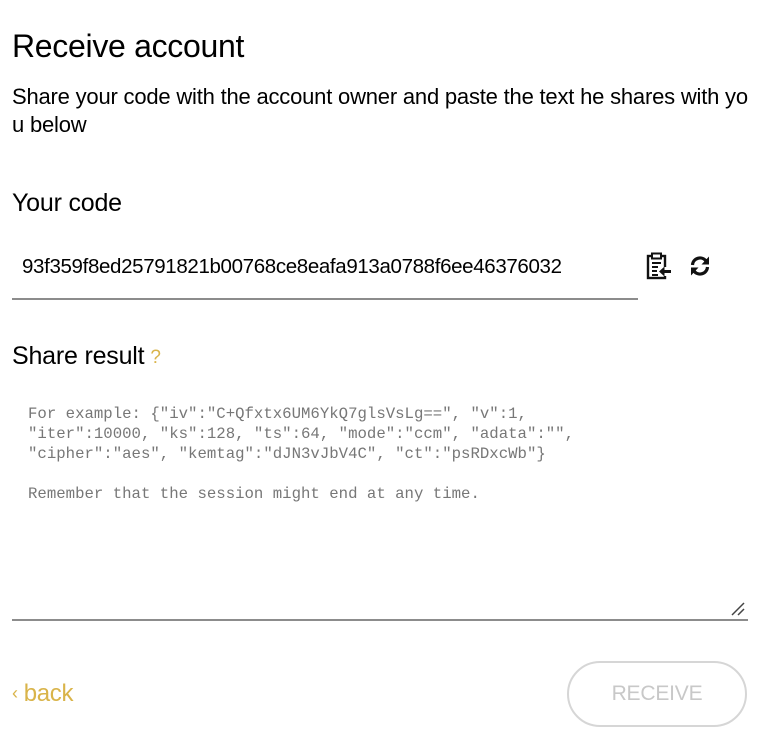 The image size is (764, 744). I want to click on share-result-label-text: Share result, so click(78, 356).